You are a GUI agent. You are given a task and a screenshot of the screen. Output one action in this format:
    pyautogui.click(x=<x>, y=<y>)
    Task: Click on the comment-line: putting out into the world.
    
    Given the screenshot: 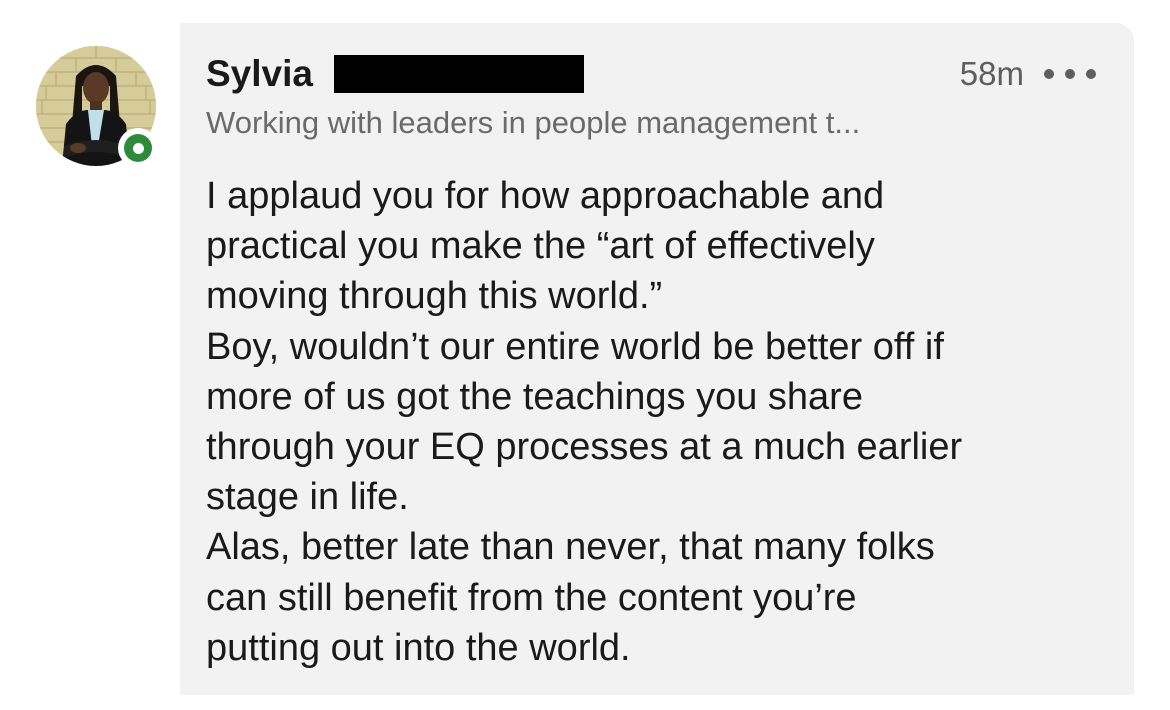 What is the action you would take?
    pyautogui.click(x=418, y=647)
    